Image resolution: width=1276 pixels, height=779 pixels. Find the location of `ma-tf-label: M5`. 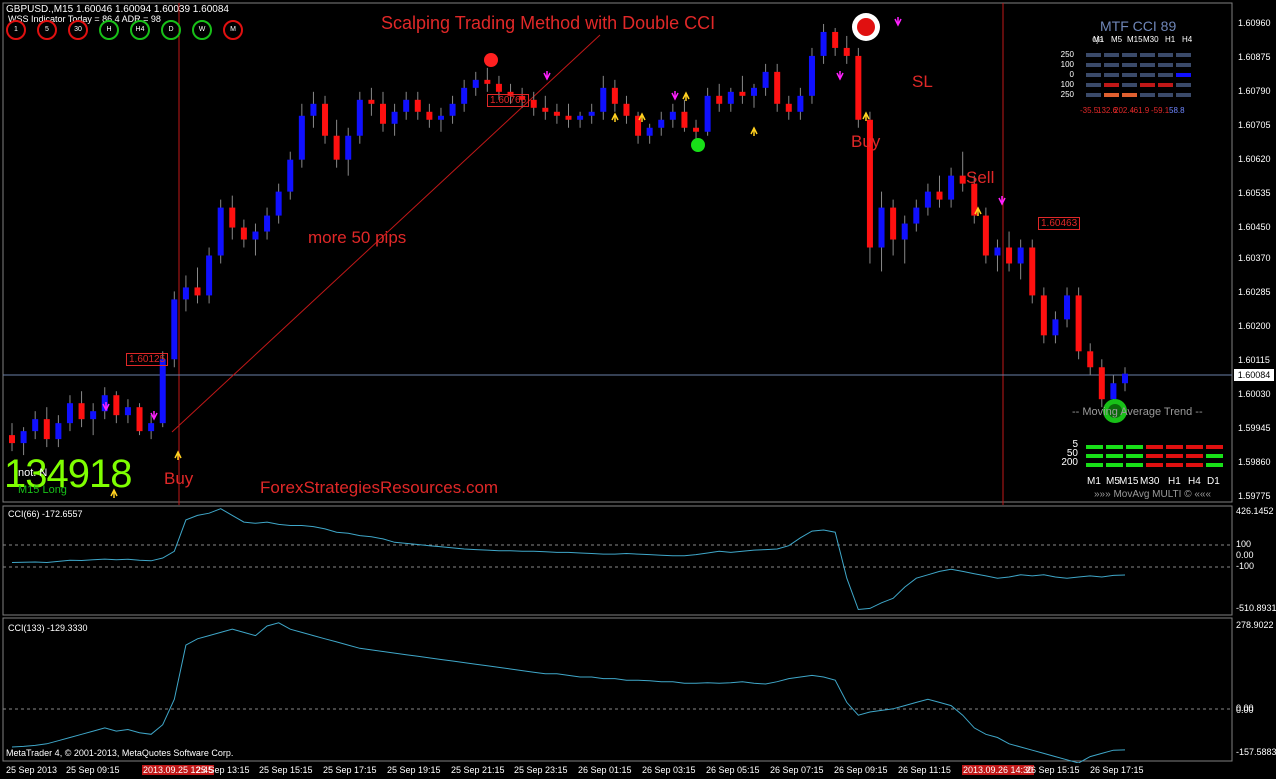

ma-tf-label: M5 is located at coordinates (1113, 481).